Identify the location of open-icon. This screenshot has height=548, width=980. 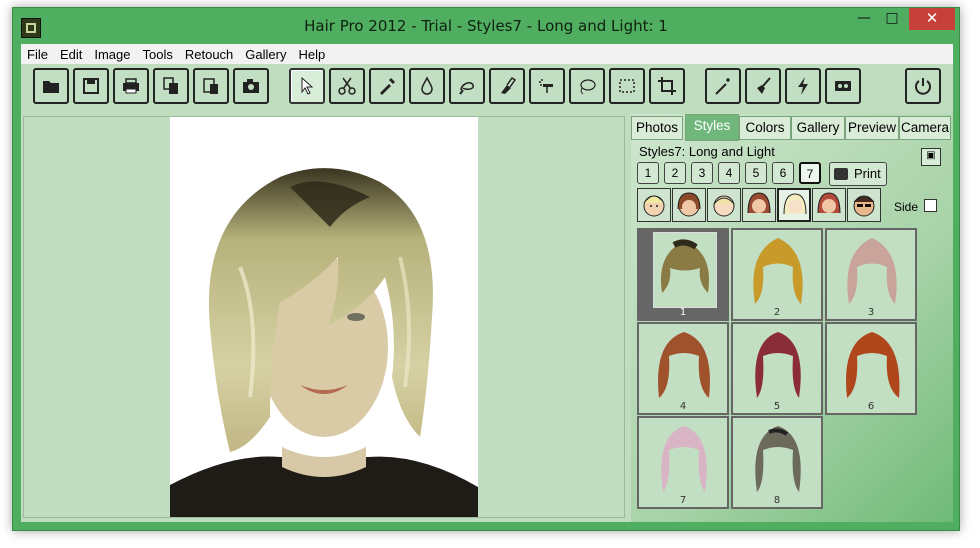
(51, 87).